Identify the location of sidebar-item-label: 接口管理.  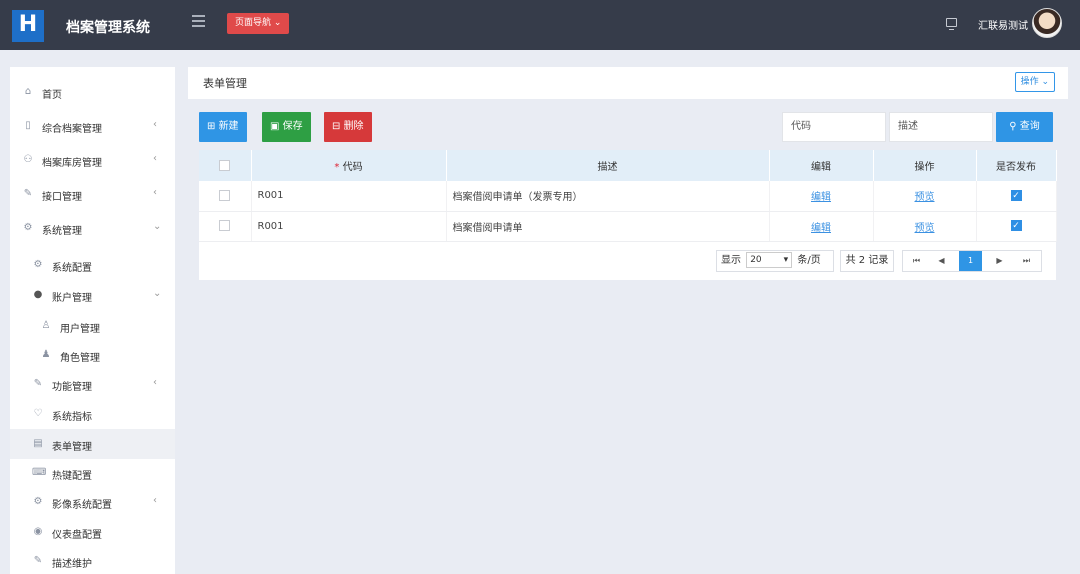
(62, 197).